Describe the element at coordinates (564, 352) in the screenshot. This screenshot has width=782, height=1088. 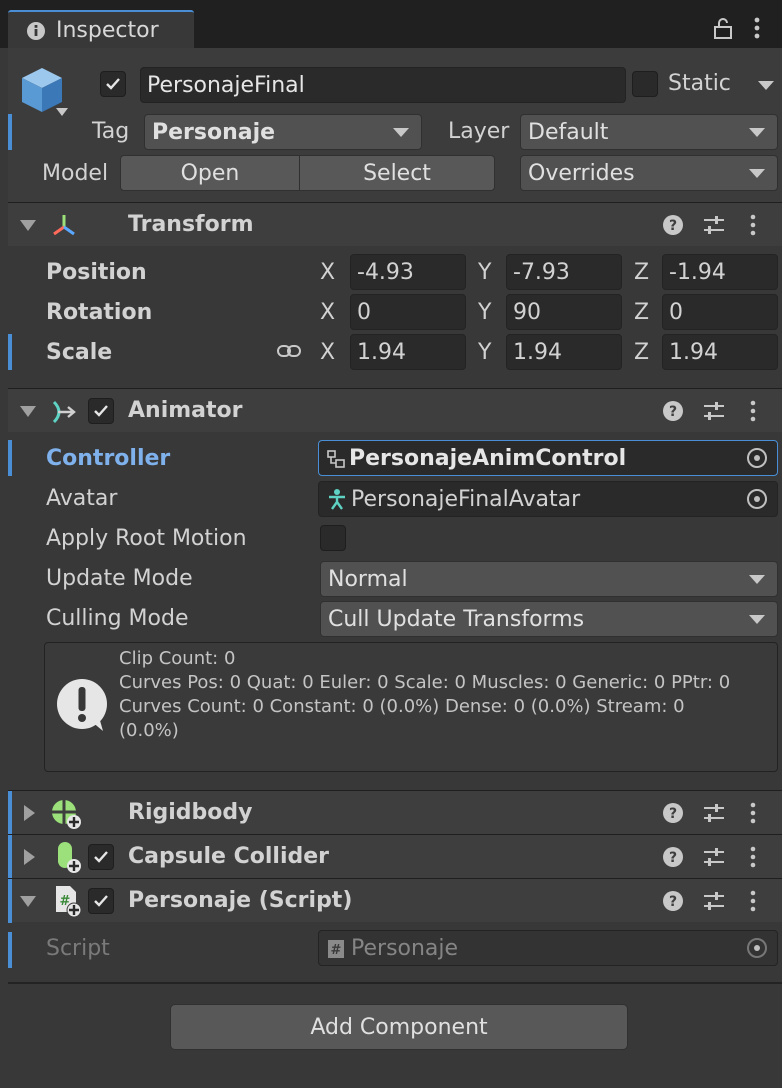
I see `scale-y-field: 1.94` at that location.